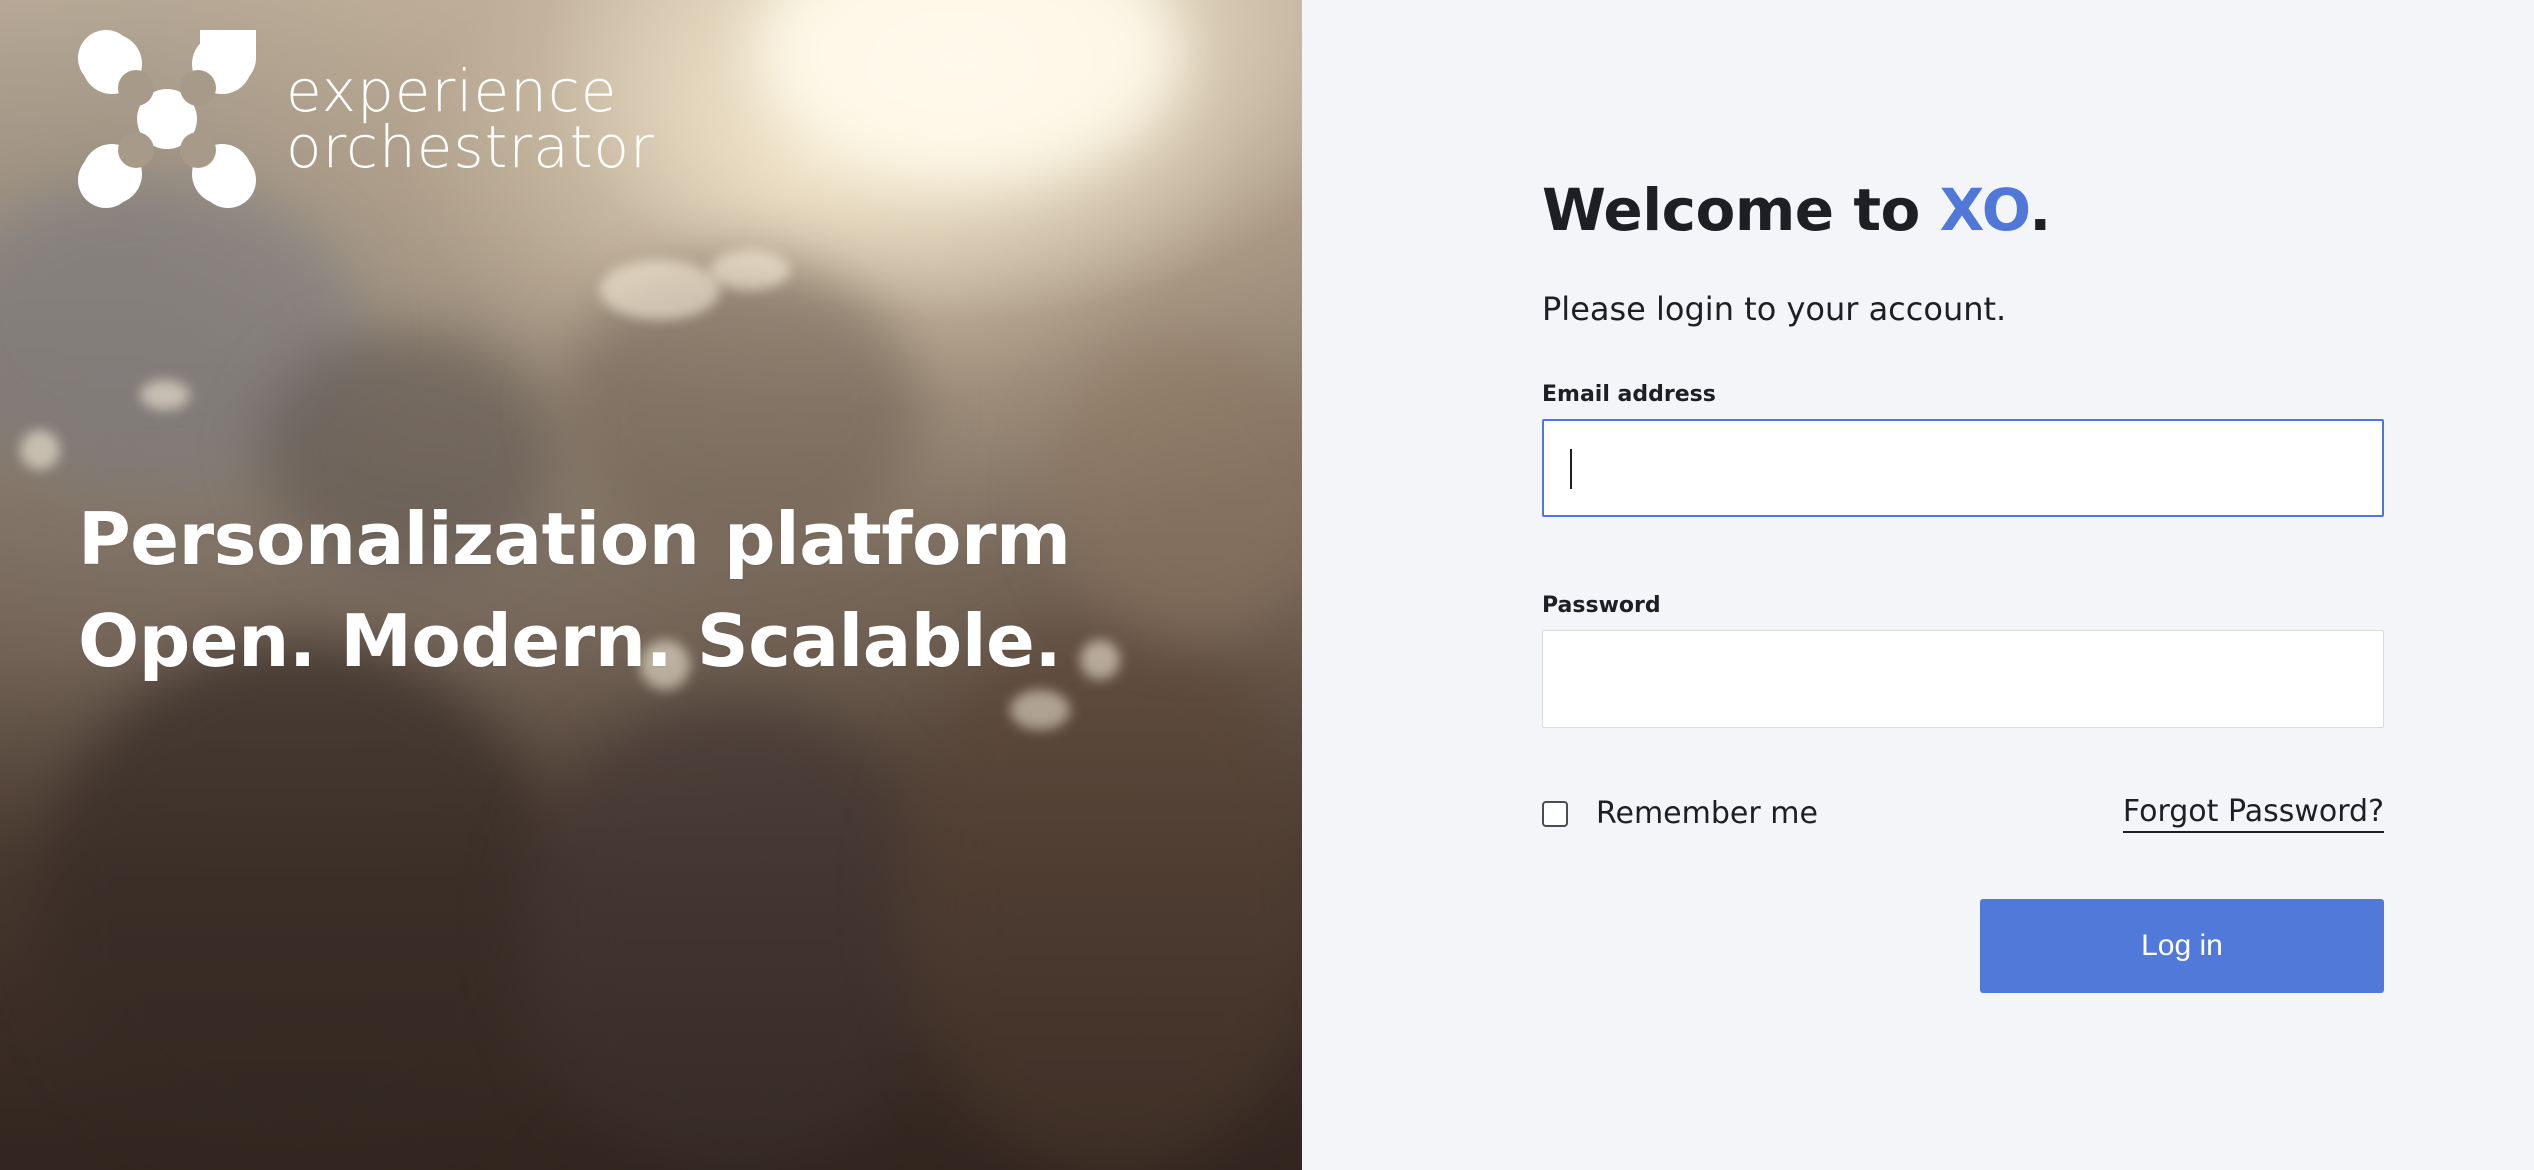 The image size is (2534, 1170). Describe the element at coordinates (1963, 813) in the screenshot. I see `login-options: Remember me Forgot Password?` at that location.